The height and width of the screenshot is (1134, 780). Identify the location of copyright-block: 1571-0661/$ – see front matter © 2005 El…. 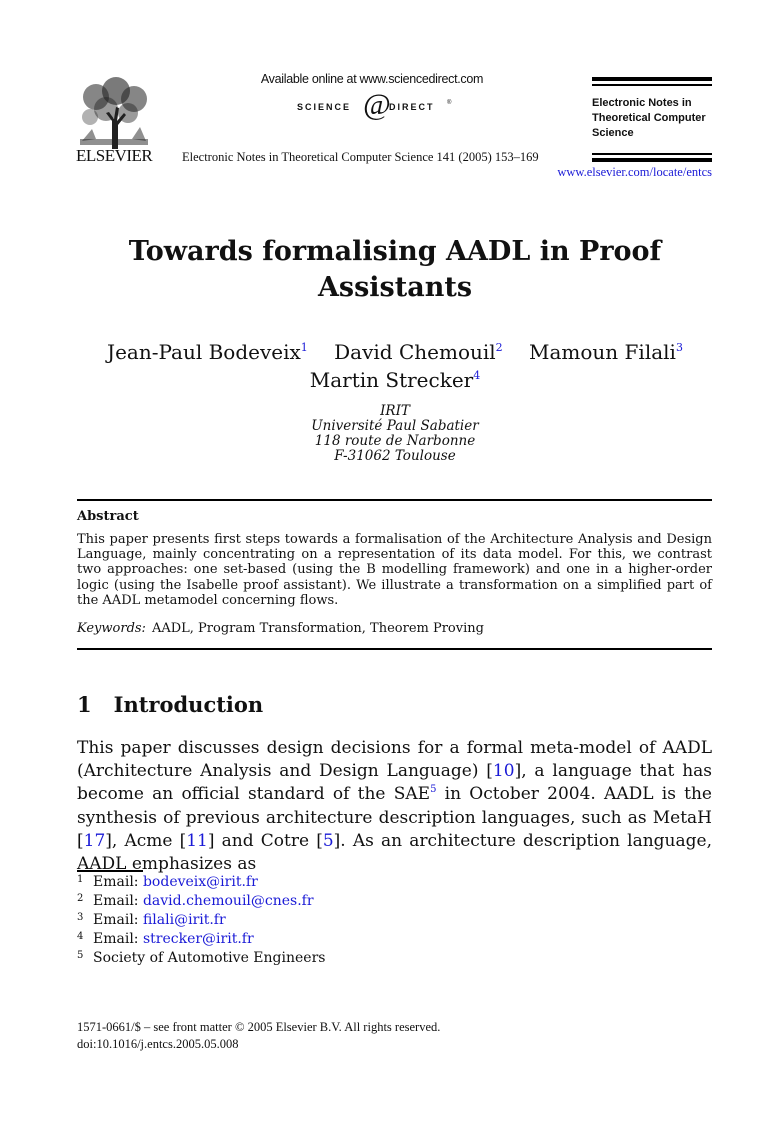
(258, 1036).